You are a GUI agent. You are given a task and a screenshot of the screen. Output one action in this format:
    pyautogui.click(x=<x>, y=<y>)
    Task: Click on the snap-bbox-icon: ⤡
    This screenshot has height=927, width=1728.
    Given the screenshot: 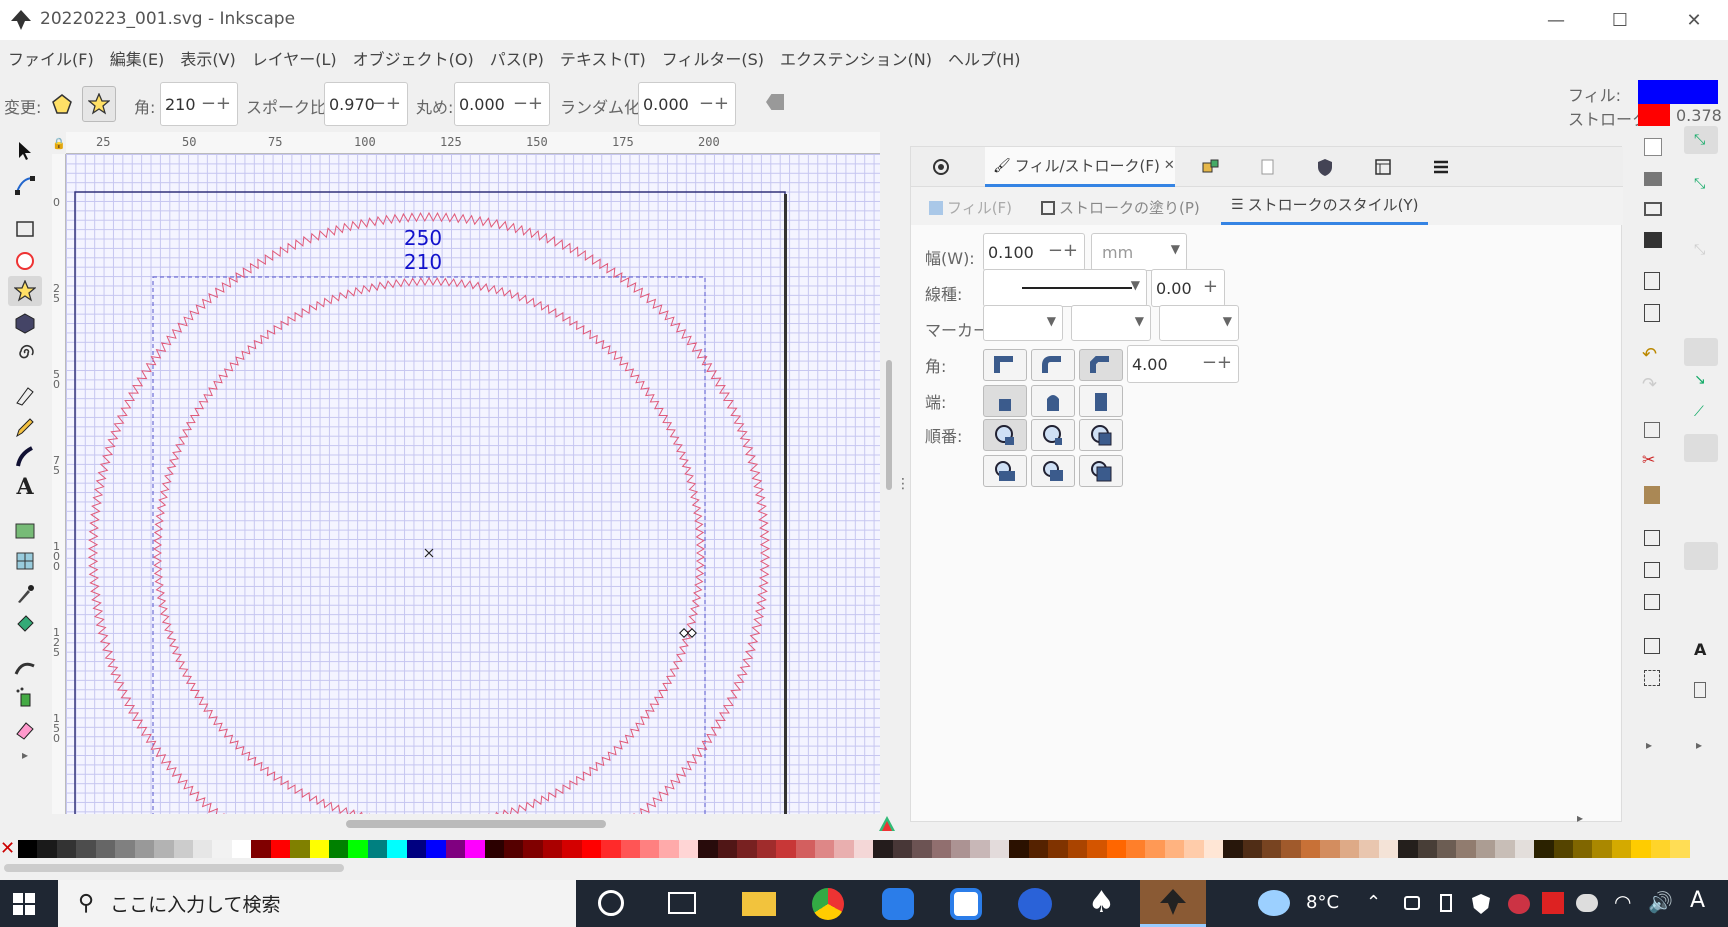 What is the action you would take?
    pyautogui.click(x=1699, y=184)
    